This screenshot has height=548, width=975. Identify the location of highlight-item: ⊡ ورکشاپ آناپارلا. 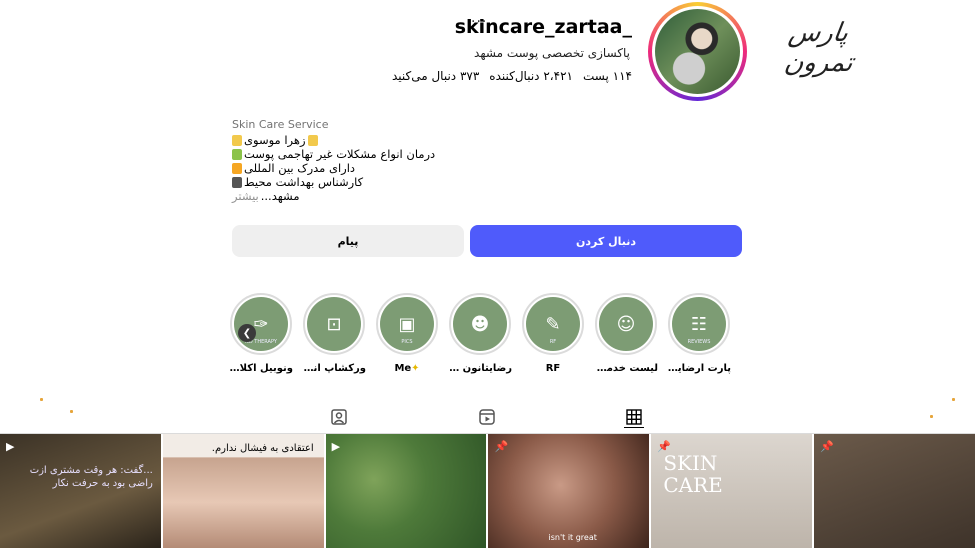
(334, 333).